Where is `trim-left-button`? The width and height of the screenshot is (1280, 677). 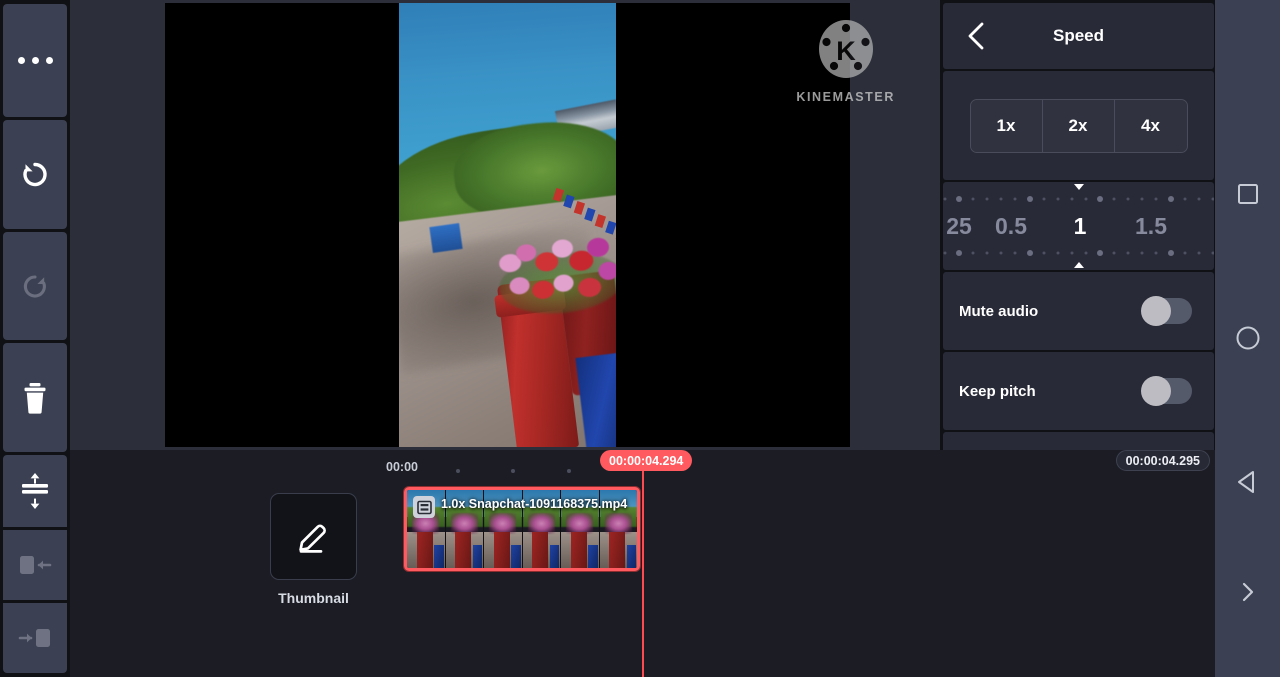 trim-left-button is located at coordinates (35, 564).